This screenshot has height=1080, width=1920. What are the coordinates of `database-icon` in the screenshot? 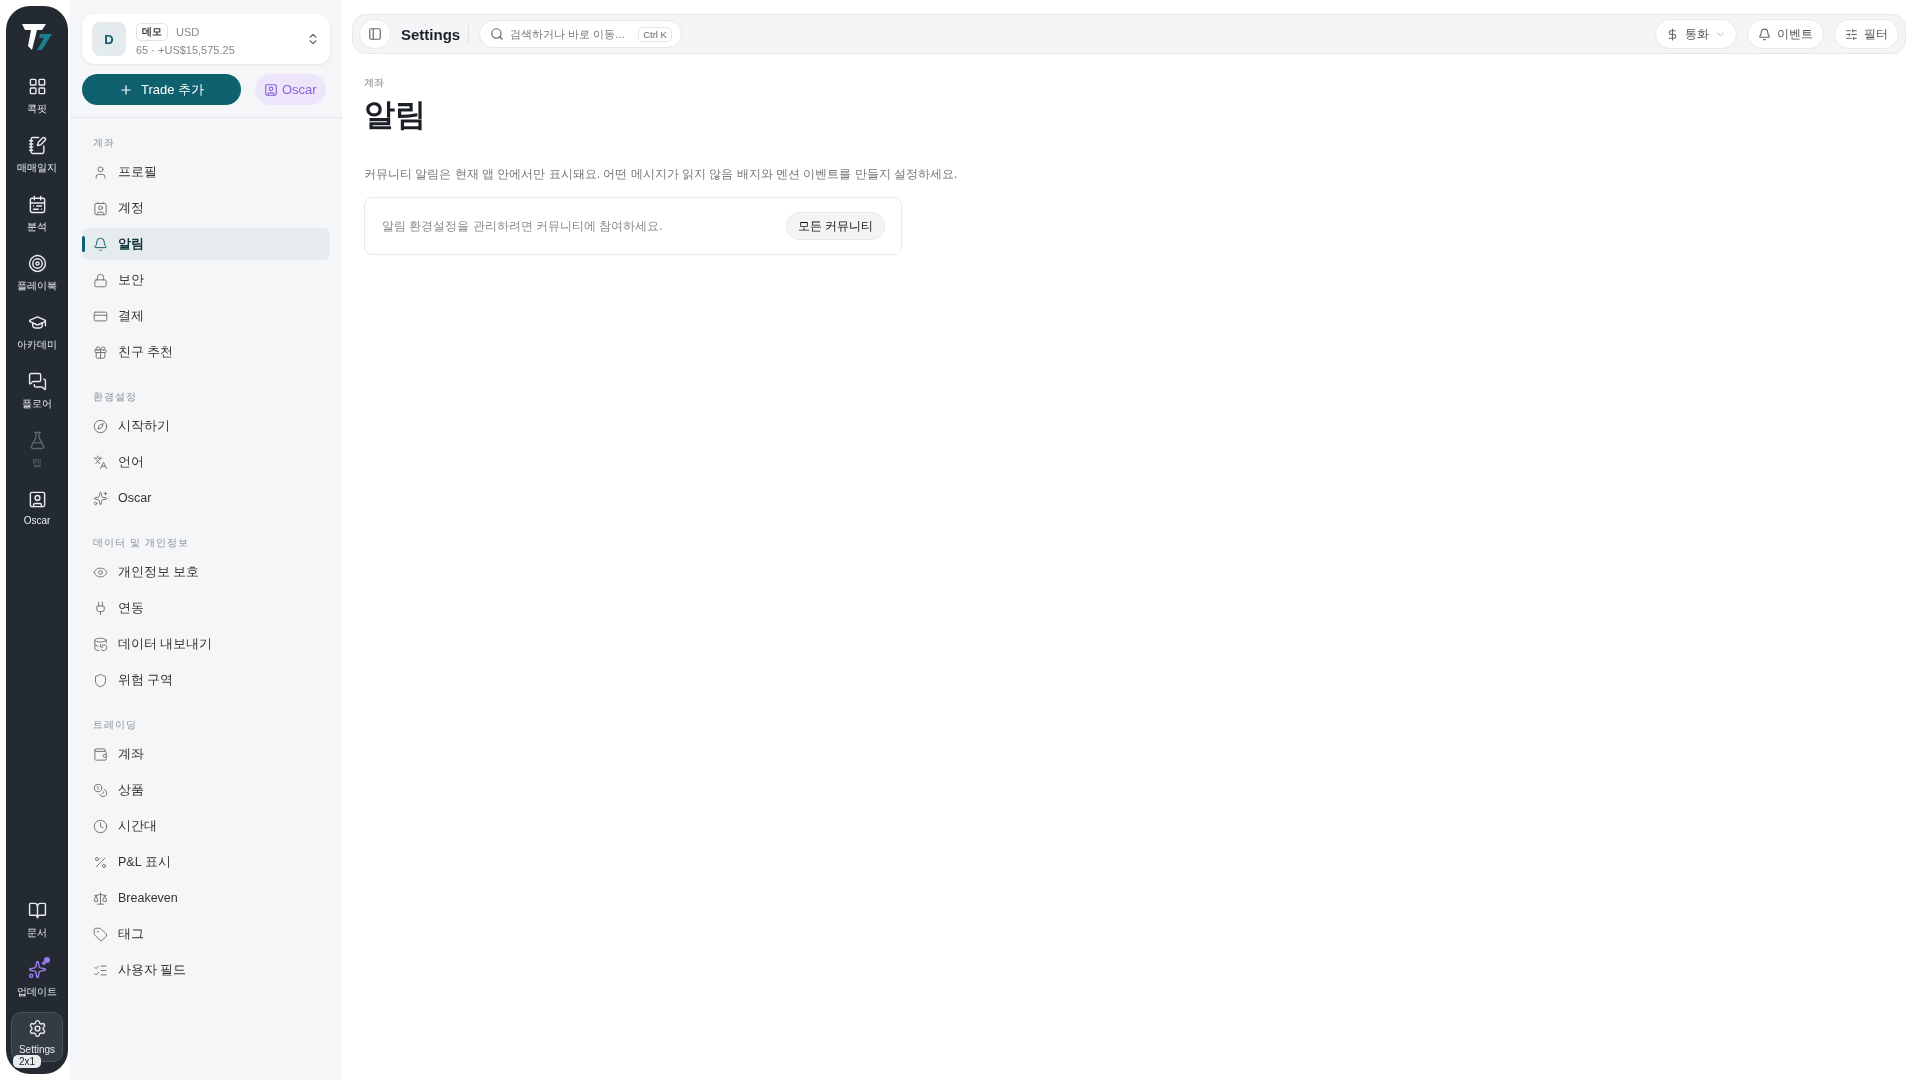 It's located at (100, 644).